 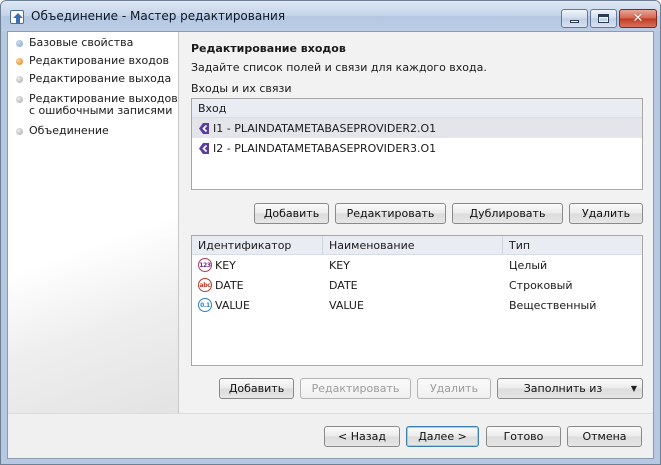 What do you see at coordinates (413, 245) in the screenshot?
I see `column-header-name: Наименование` at bounding box center [413, 245].